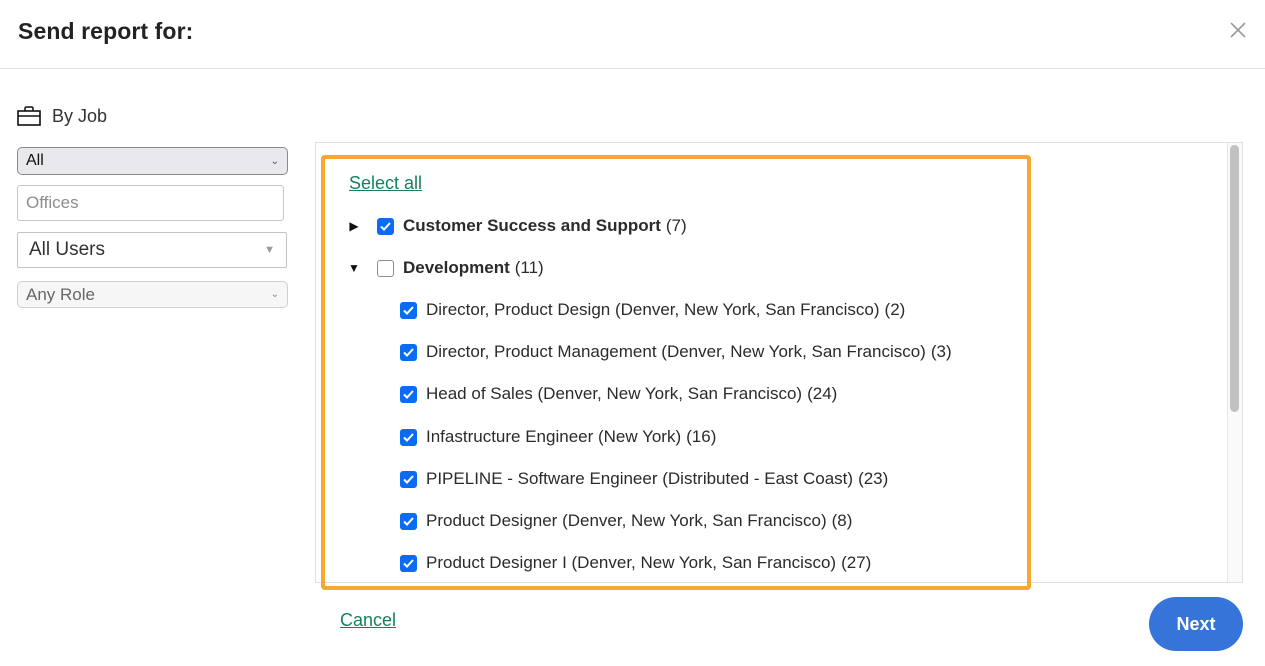  Describe the element at coordinates (895, 309) in the screenshot. I see `job-count: (2)` at that location.